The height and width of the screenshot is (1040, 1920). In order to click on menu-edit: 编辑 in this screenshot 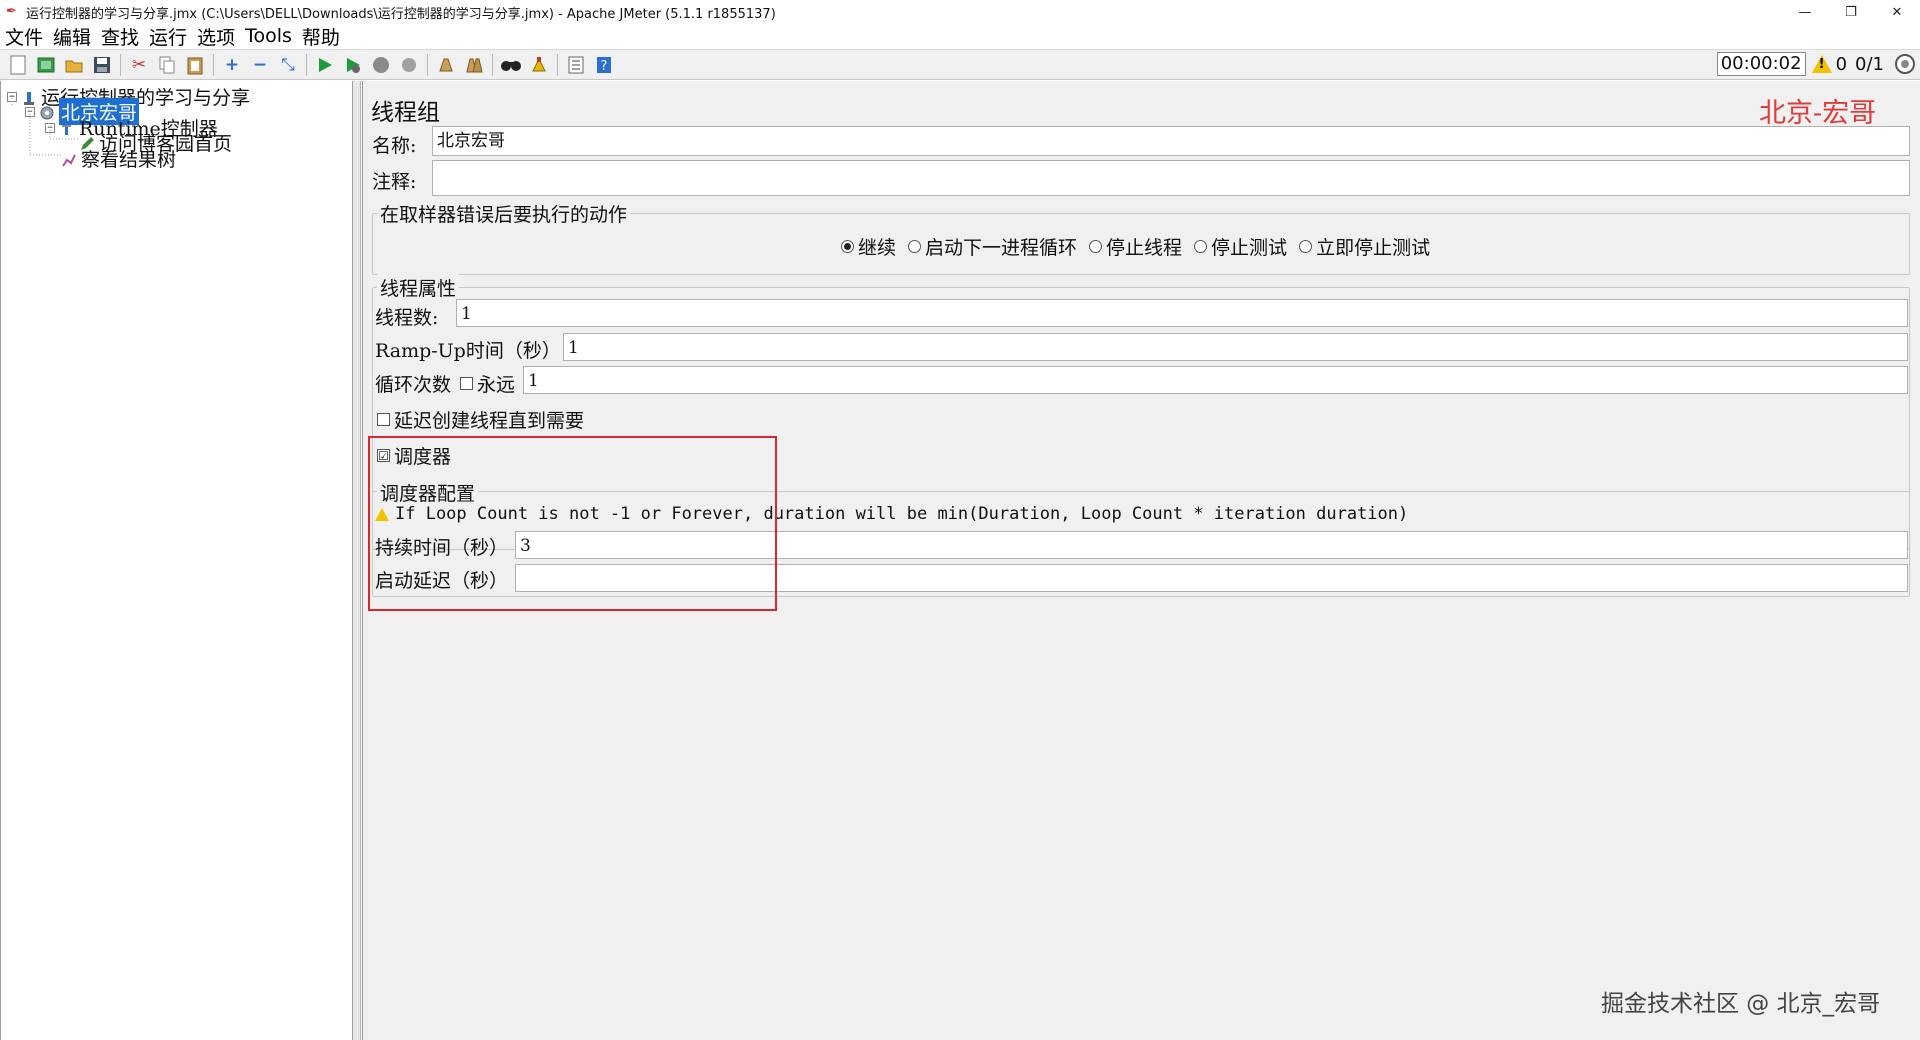, I will do `click(72, 36)`.